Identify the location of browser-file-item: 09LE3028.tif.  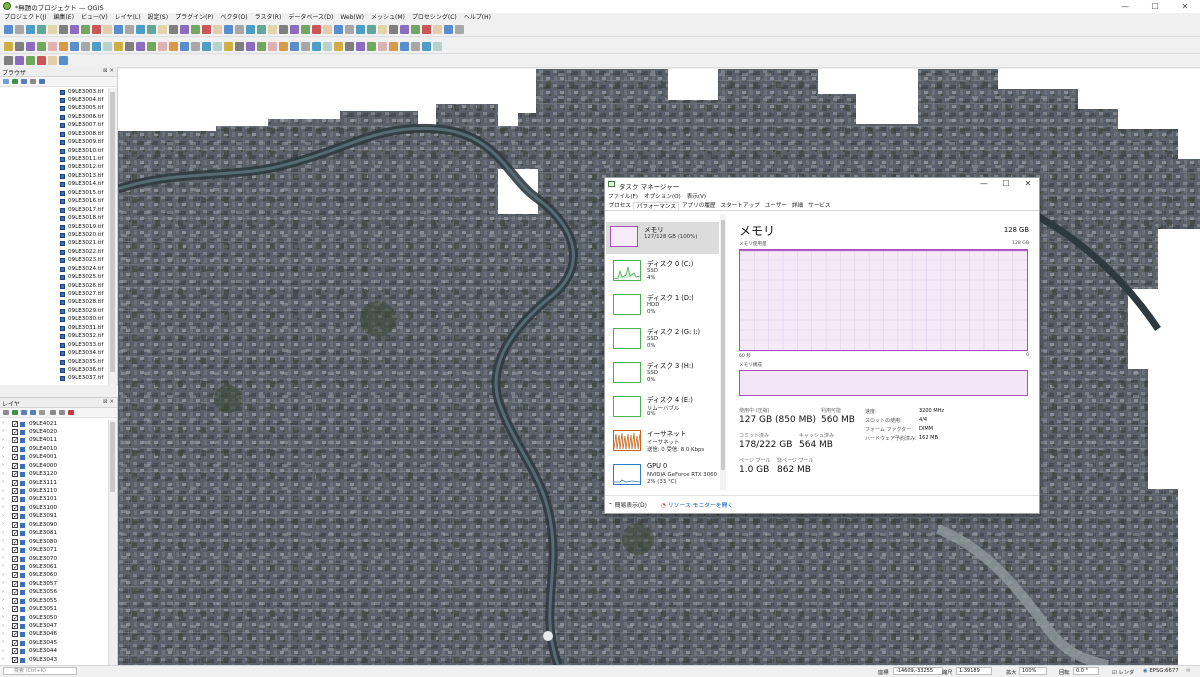
(54, 303).